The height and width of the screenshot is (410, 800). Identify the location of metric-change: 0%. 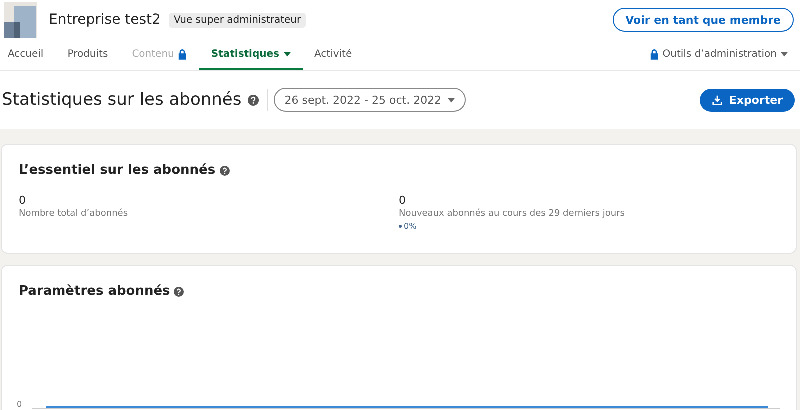
(589, 226).